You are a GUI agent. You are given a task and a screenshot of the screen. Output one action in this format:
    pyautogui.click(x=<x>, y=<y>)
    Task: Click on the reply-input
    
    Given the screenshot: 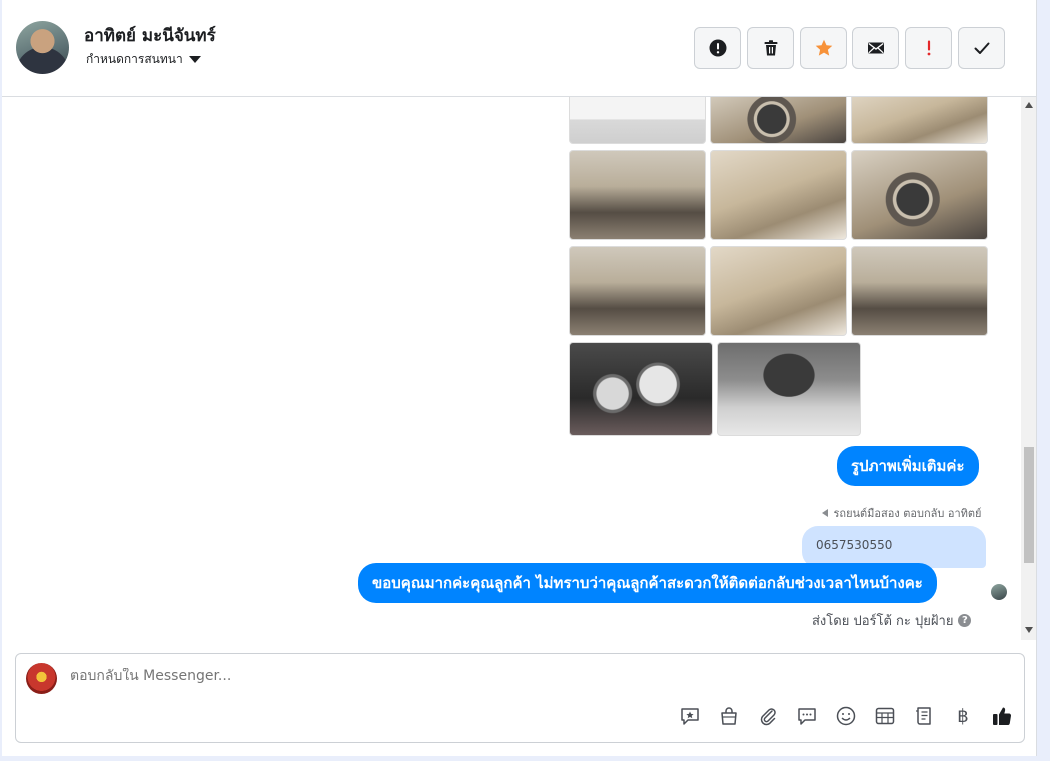 What is the action you would take?
    pyautogui.click(x=370, y=676)
    